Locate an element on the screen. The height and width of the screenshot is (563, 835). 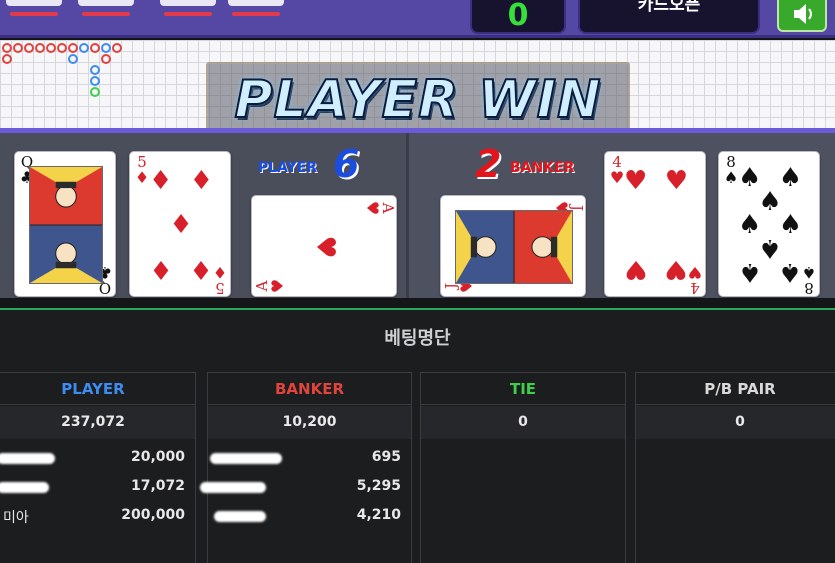
player-card-2: 5 ♦ 5 ♦ ♦ ♦ ♦ ♦ ♦ is located at coordinates (180, 224).